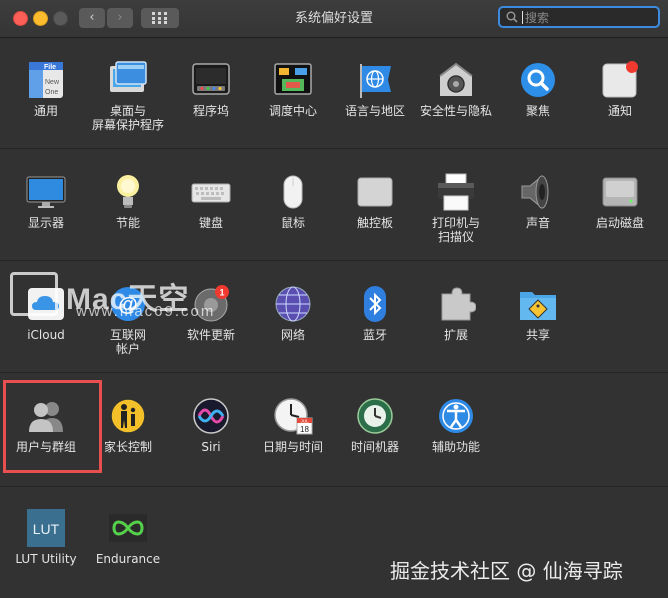  Describe the element at coordinates (292, 447) in the screenshot. I see `pref-label: 日期与时间` at that location.